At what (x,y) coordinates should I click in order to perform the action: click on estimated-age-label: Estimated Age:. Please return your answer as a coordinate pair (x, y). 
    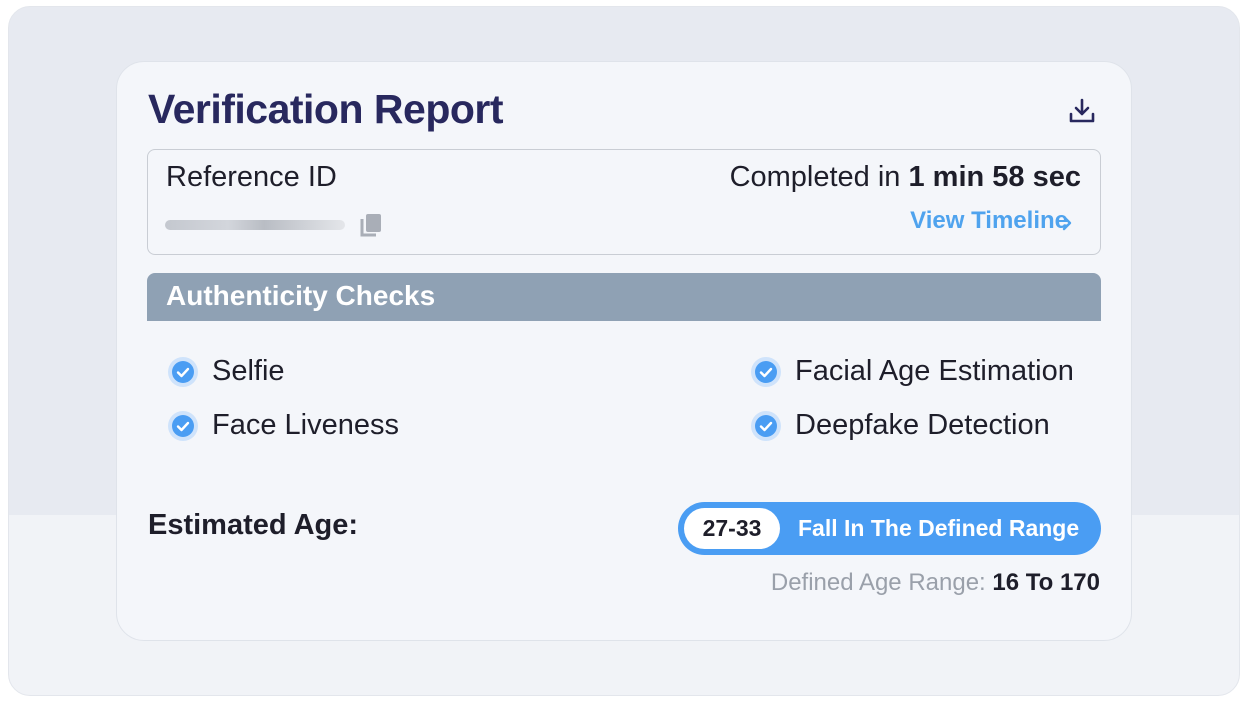
    Looking at the image, I should click on (253, 525).